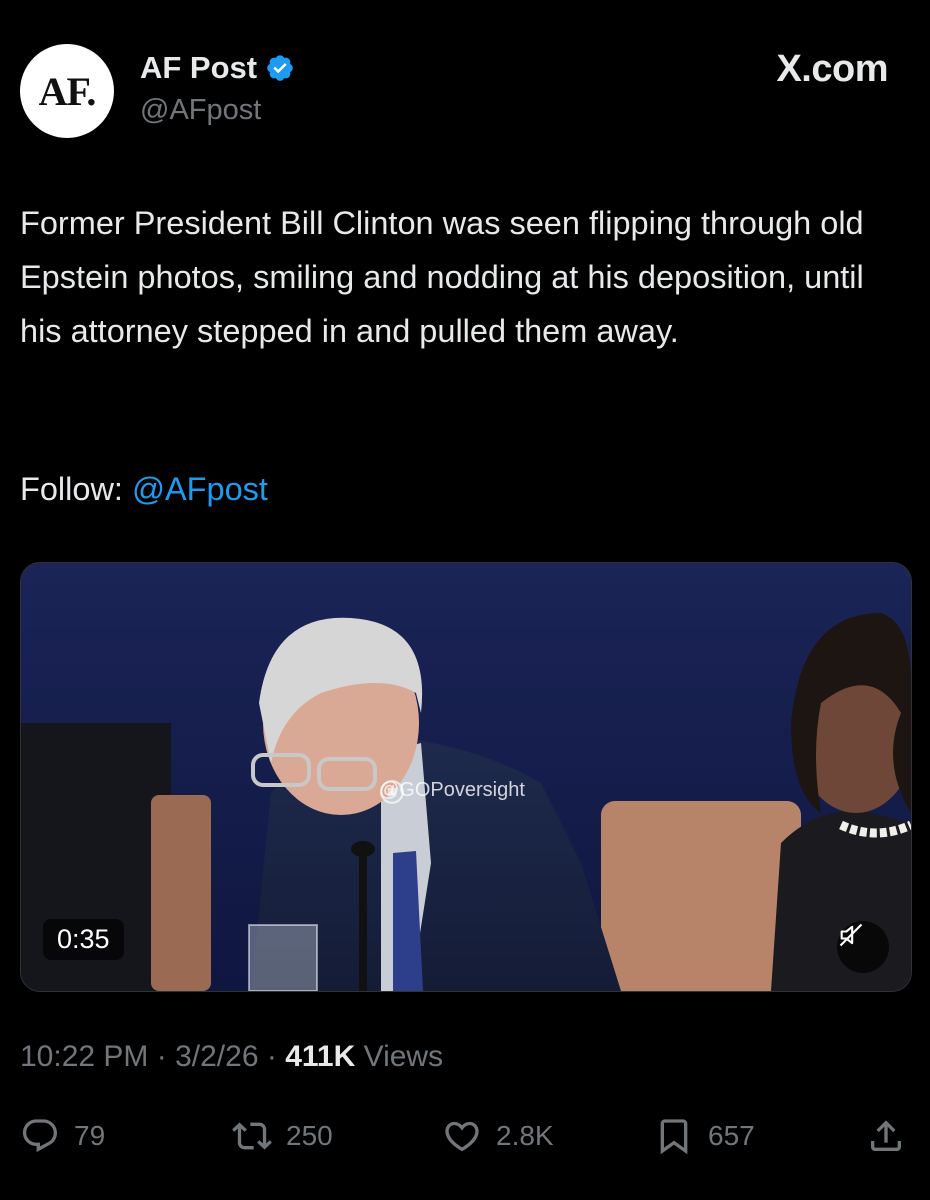 The width and height of the screenshot is (930, 1200). Describe the element at coordinates (851, 935) in the screenshot. I see `speaker-muted-icon` at that location.